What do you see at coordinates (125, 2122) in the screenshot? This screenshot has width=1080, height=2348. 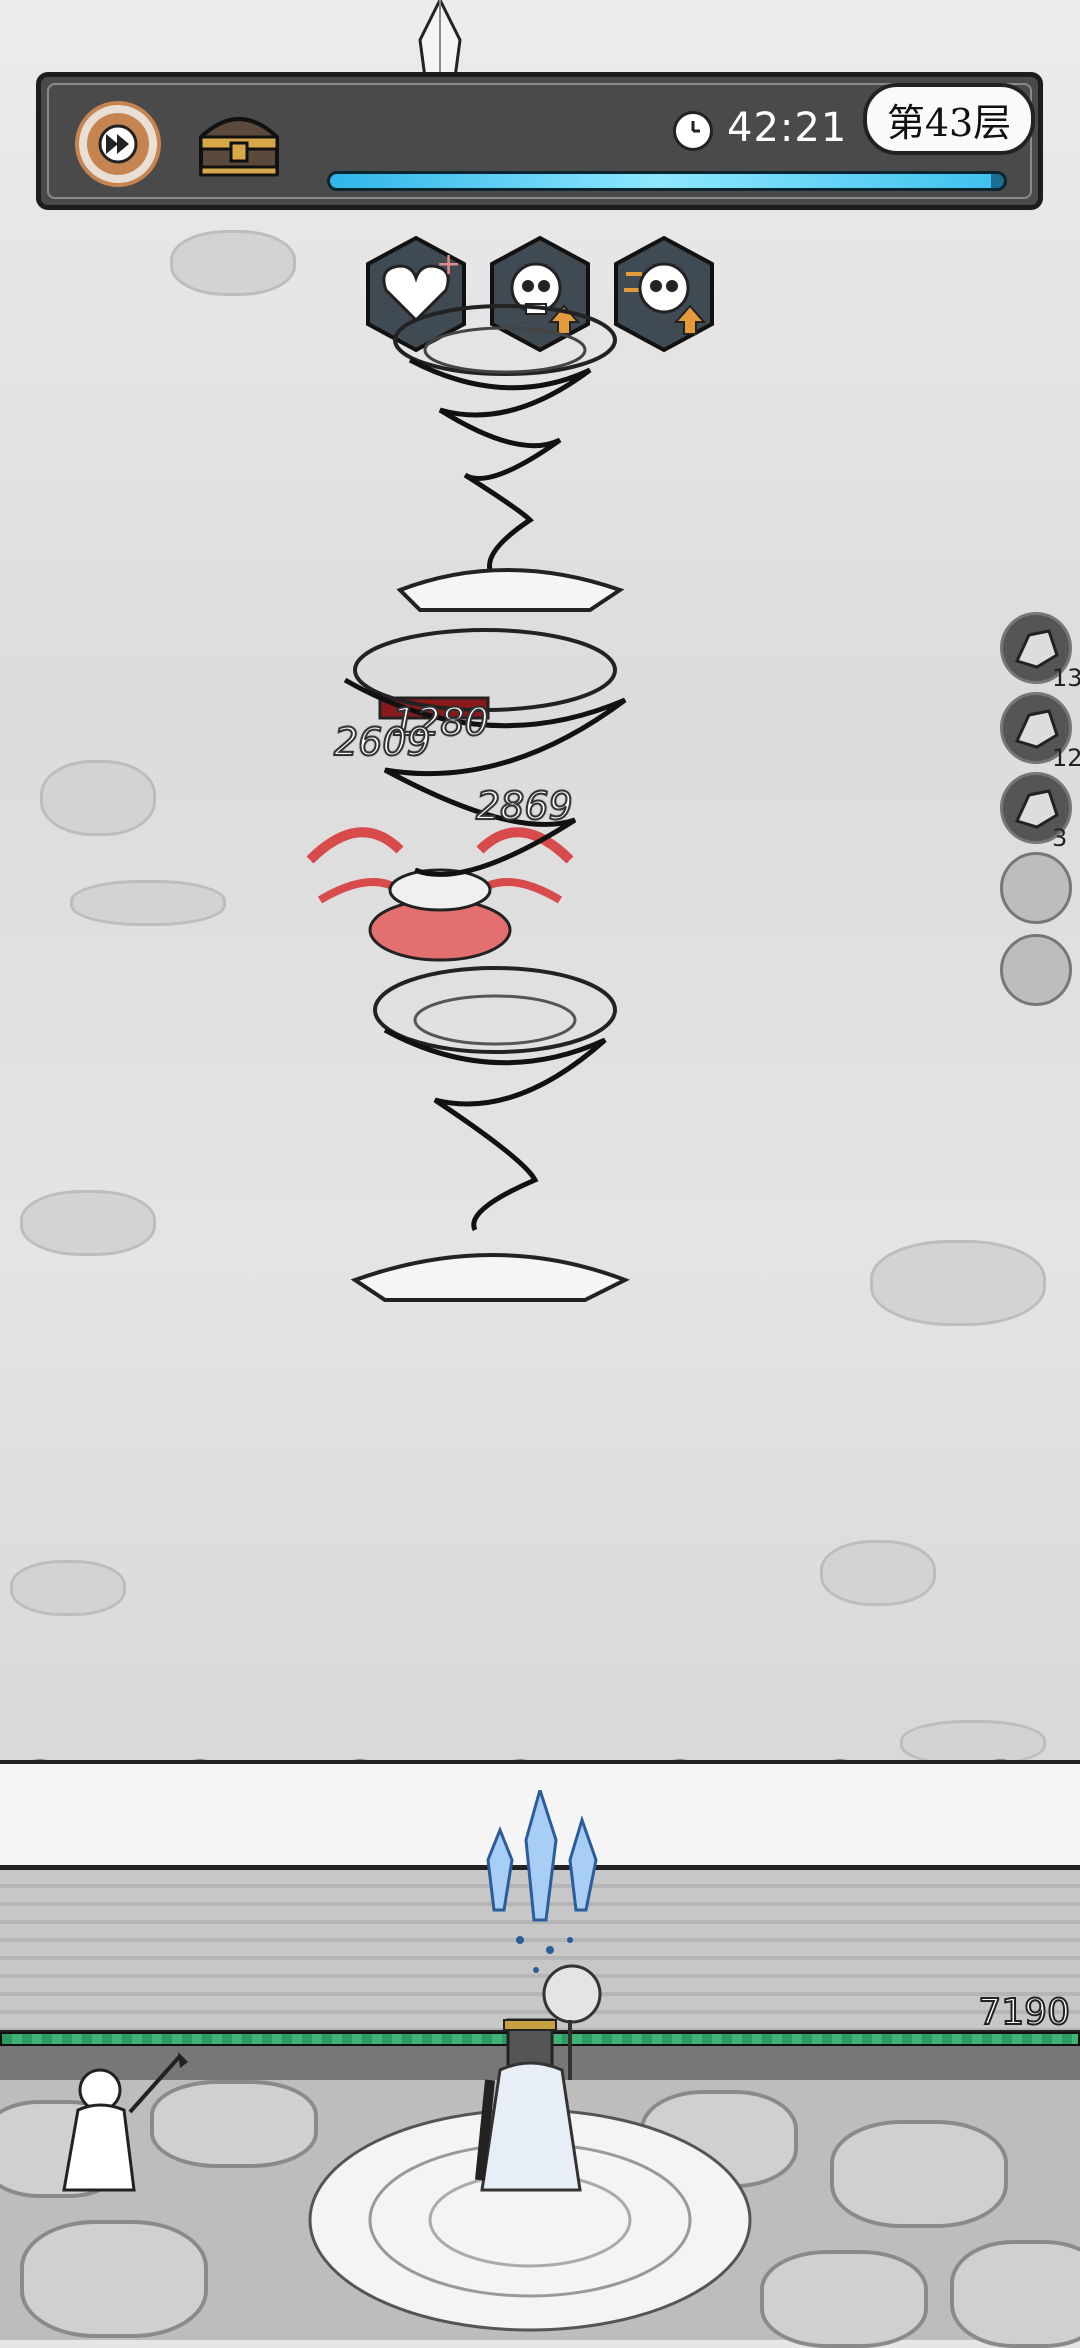 I see `ally-priest-character` at bounding box center [125, 2122].